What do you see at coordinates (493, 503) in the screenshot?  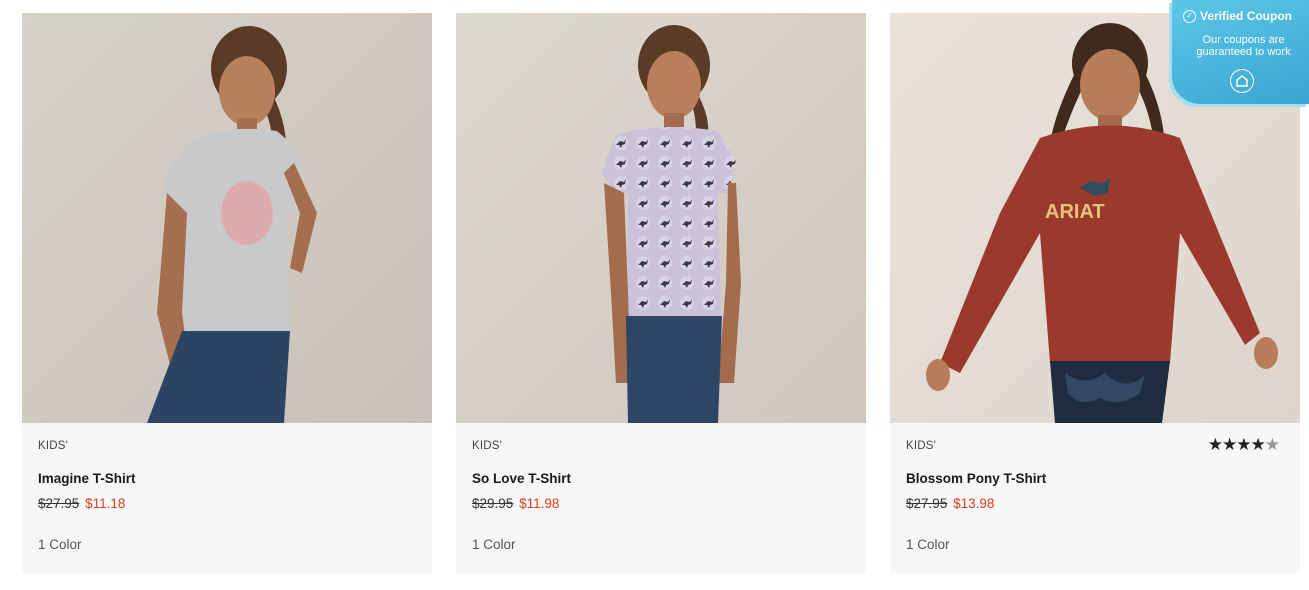 I see `original-price: $29.95` at bounding box center [493, 503].